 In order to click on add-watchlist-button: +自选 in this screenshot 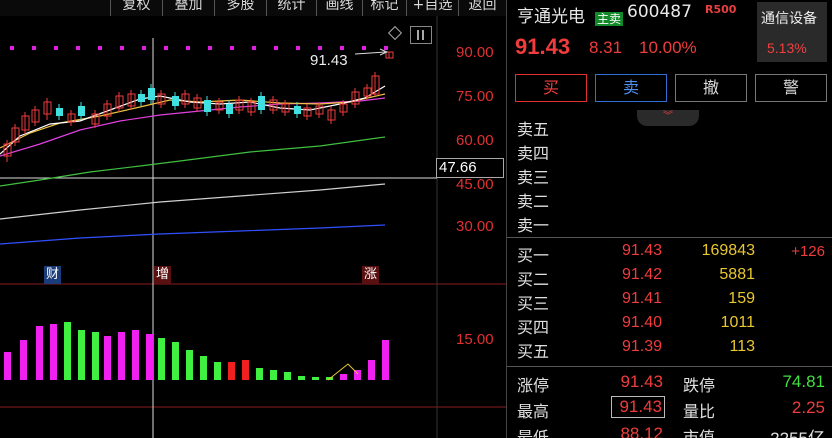, I will do `click(432, 8)`.